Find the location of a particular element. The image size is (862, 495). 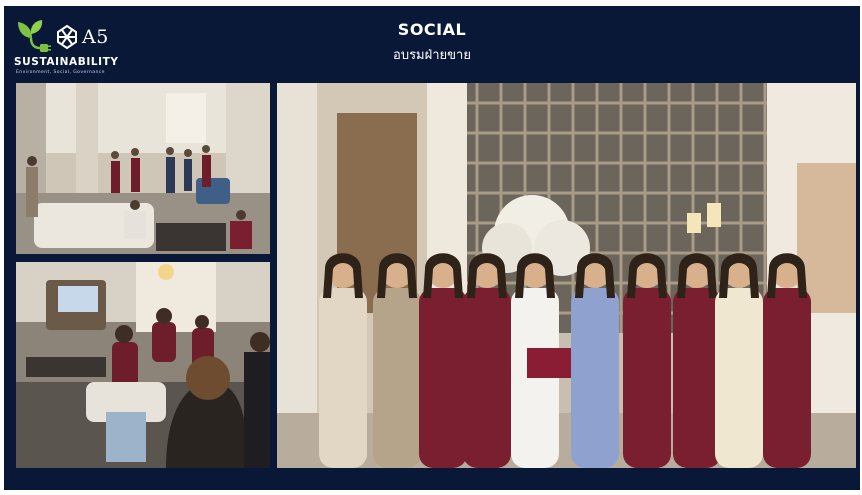

logo-tagline: Environment, Social, Governance is located at coordinates (60, 72).